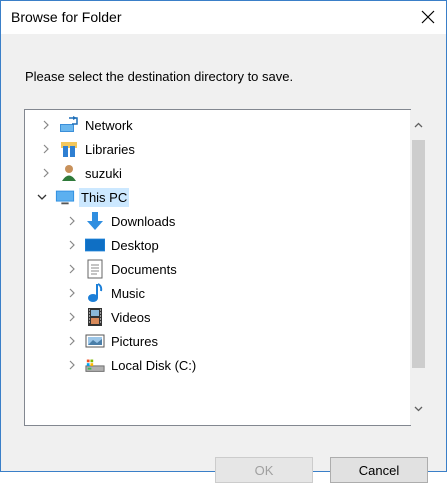 This screenshot has height=483, width=447. Describe the element at coordinates (217, 125) in the screenshot. I see `tree-item-network: Network` at that location.